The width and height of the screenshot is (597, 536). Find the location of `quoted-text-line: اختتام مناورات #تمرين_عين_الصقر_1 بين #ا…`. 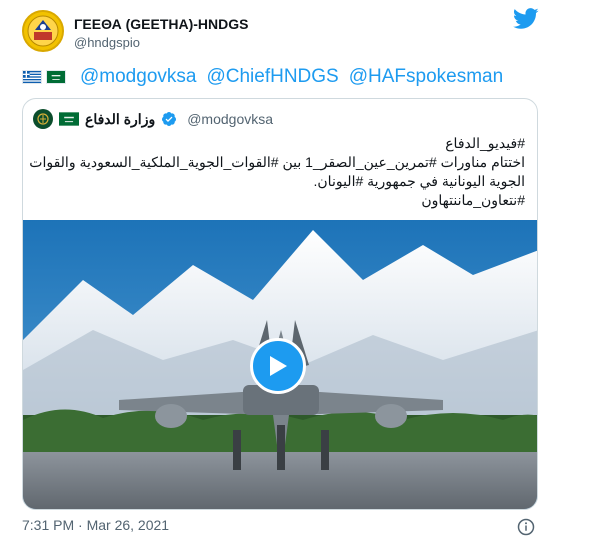

quoted-text-line: اختتام مناورات #تمرين_عين_الصقر_1 بين #ا… is located at coordinates (277, 162).